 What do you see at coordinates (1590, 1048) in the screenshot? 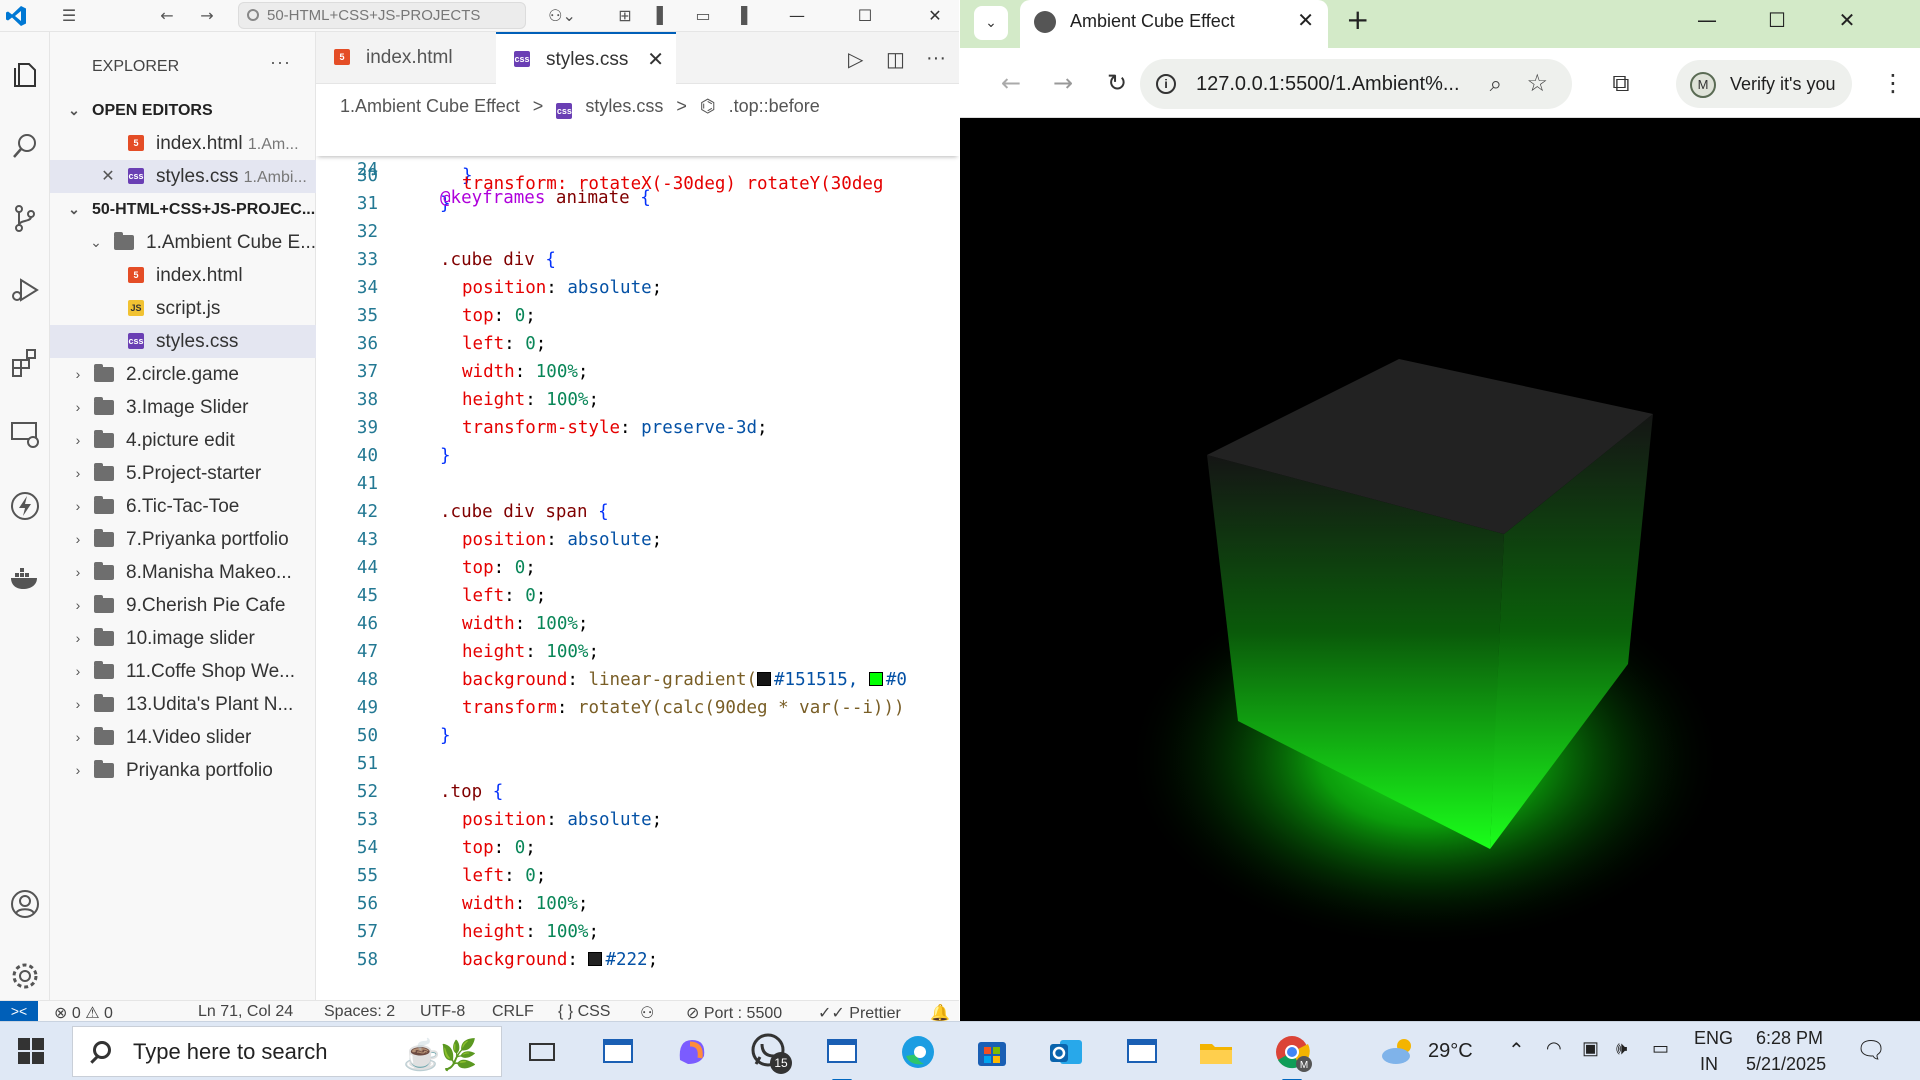
I see `meet-icon: ▣` at bounding box center [1590, 1048].